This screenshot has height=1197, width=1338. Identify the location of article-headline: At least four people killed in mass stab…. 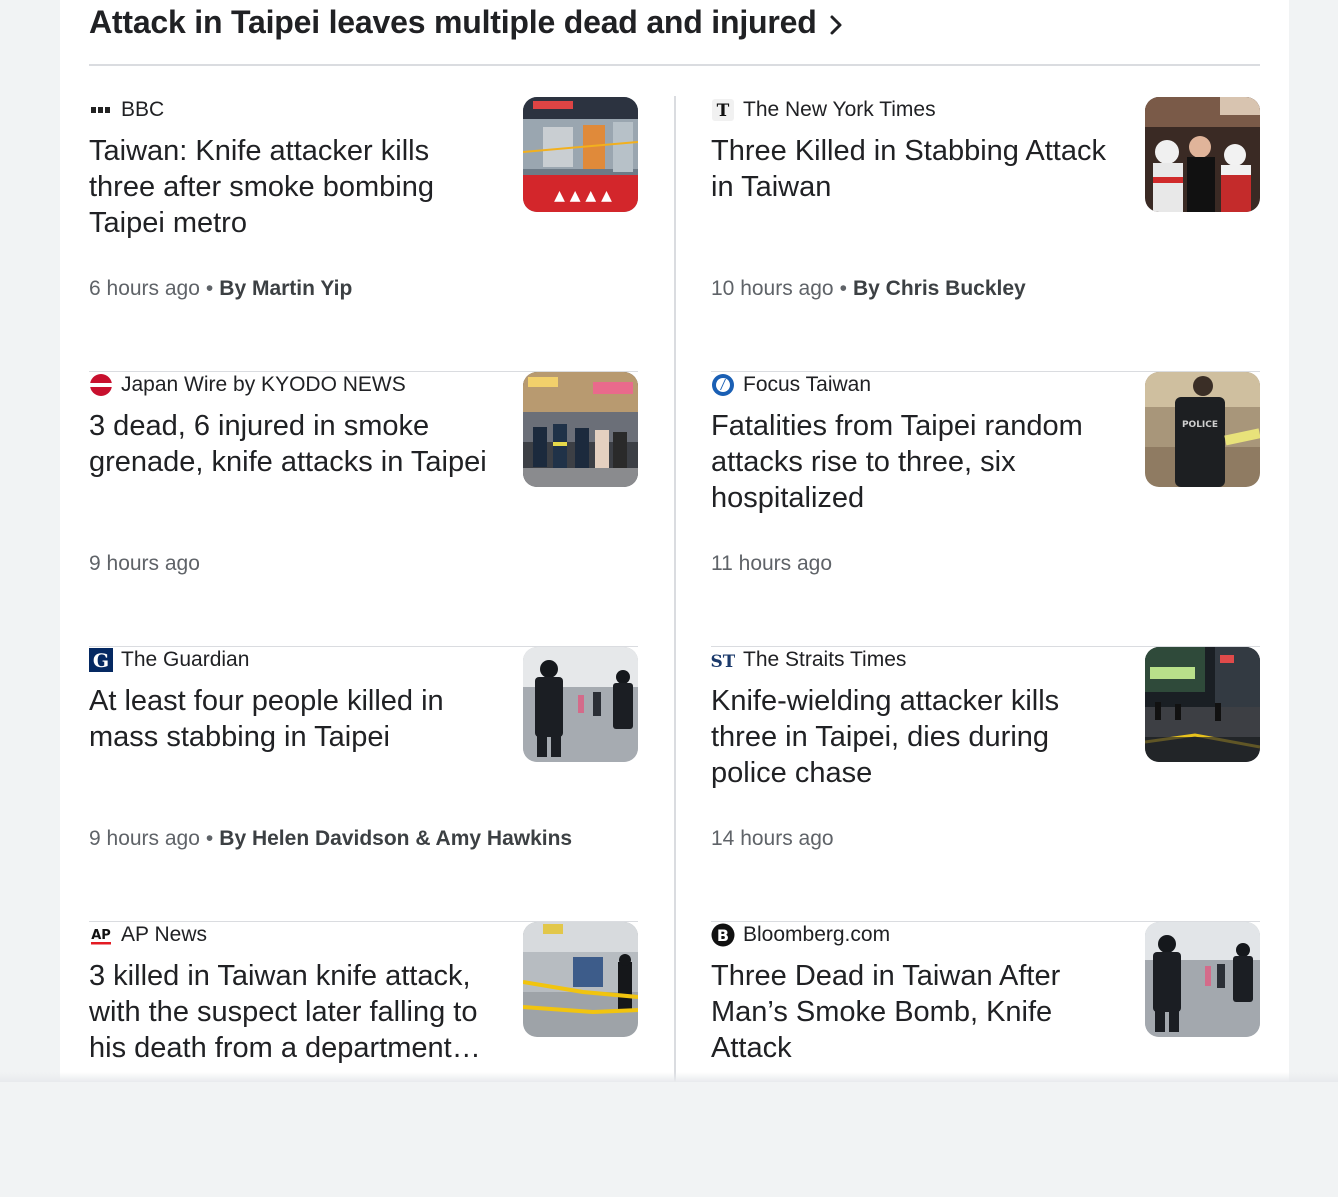
(294, 719).